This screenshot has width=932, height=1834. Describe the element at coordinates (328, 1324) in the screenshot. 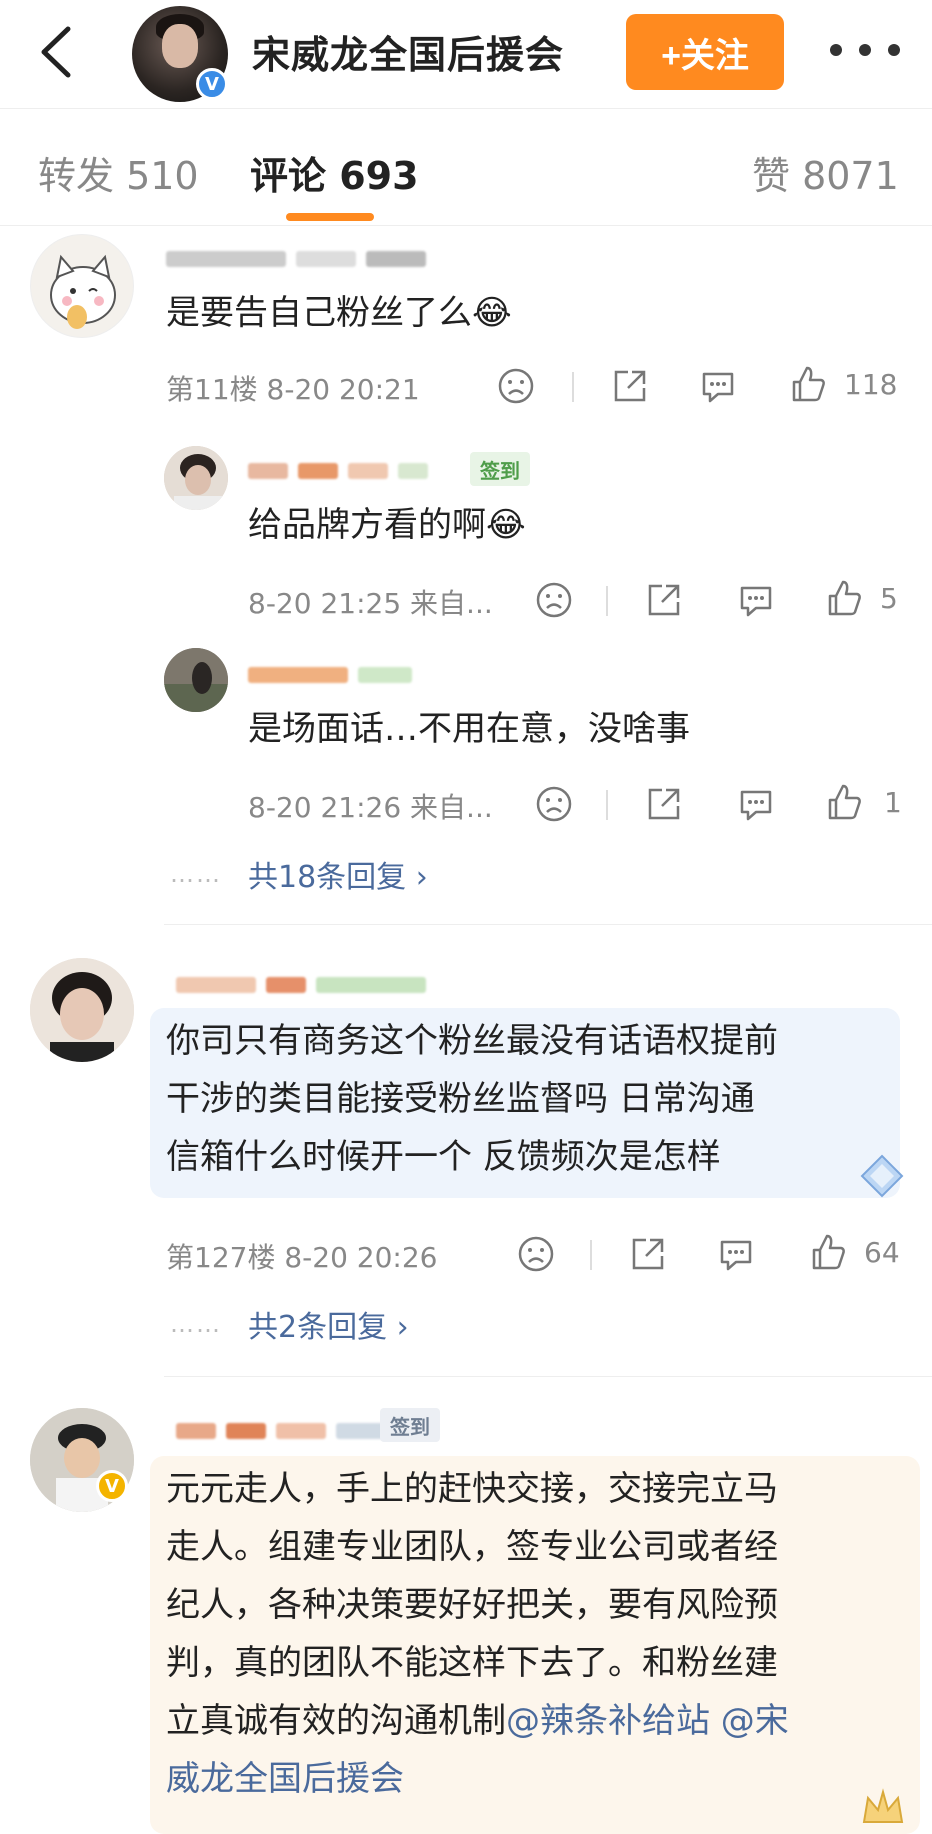

I see `view-all-replies-link: 共2条回复 ›` at that location.